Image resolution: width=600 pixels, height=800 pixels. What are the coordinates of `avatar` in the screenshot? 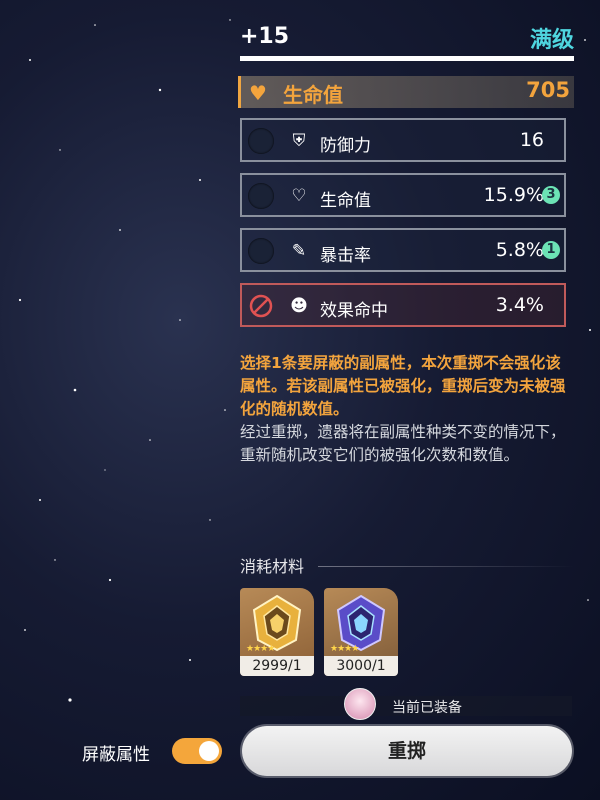 It's located at (360, 704).